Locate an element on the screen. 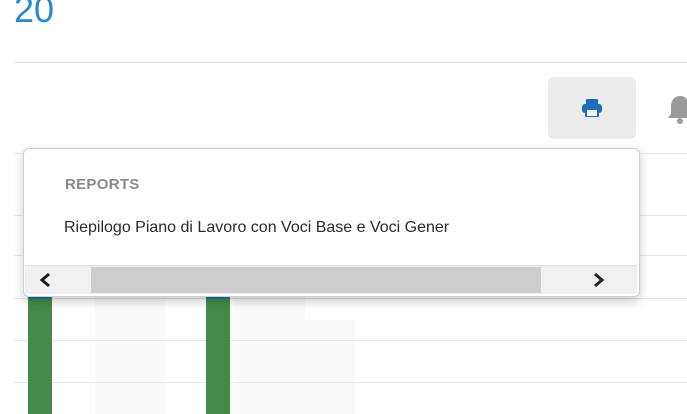  chevron-left-icon is located at coordinates (44, 280).